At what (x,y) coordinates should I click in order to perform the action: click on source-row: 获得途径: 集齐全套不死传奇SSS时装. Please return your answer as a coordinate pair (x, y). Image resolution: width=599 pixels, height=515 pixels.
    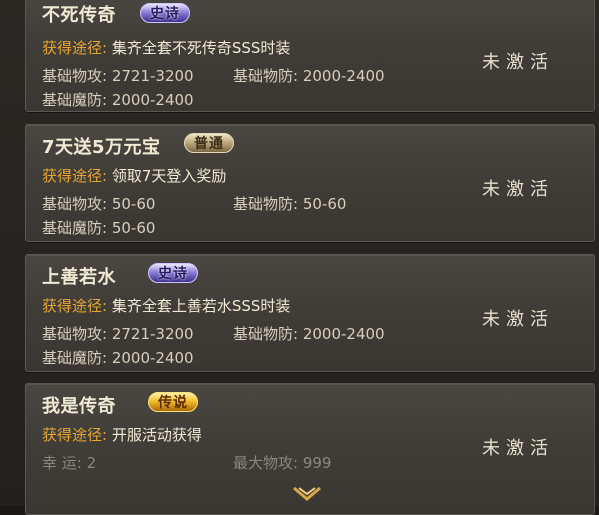
    Looking at the image, I should click on (166, 47).